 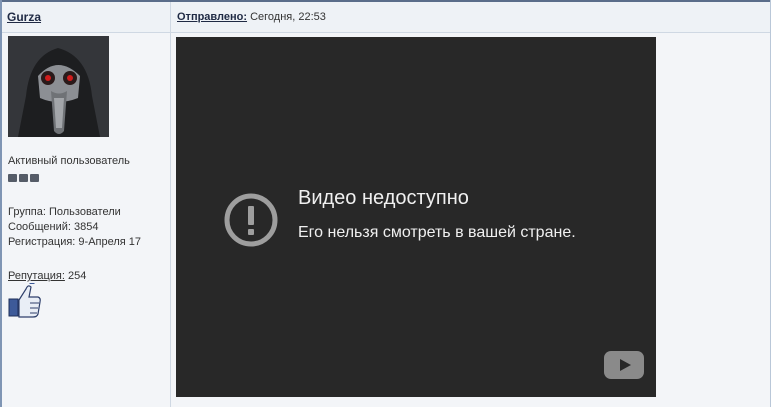 What do you see at coordinates (64, 212) in the screenshot?
I see `user-group: Группа: Пользователи` at bounding box center [64, 212].